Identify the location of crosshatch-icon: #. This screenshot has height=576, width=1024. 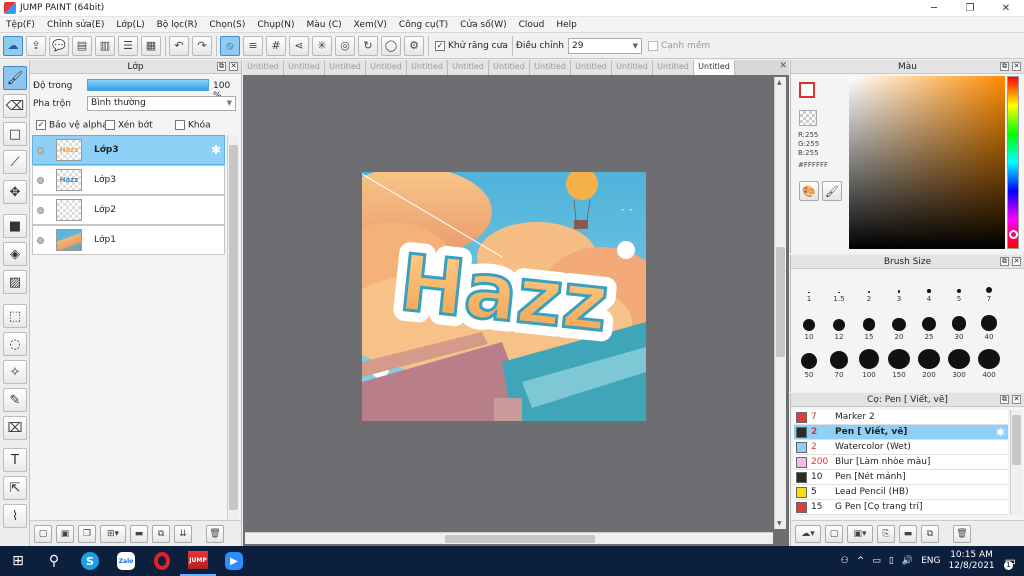
(276, 45).